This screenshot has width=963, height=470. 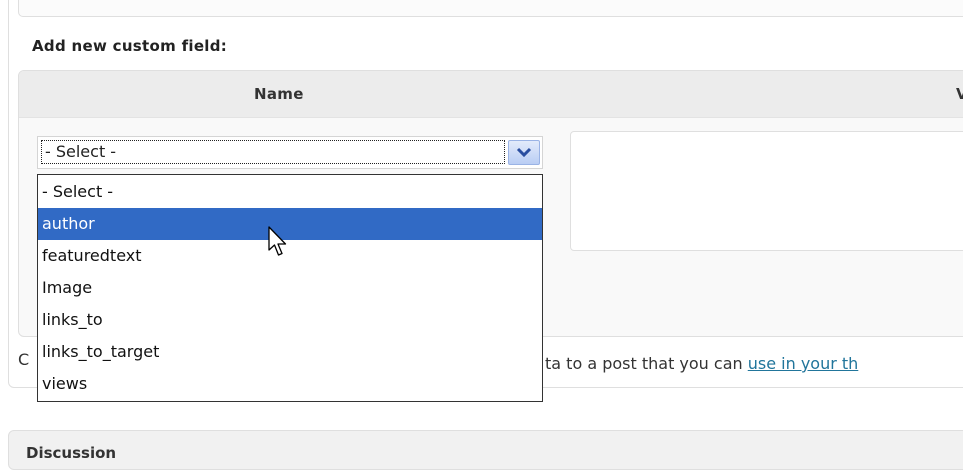 What do you see at coordinates (273, 152) in the screenshot?
I see `select-current-value: - Select -` at bounding box center [273, 152].